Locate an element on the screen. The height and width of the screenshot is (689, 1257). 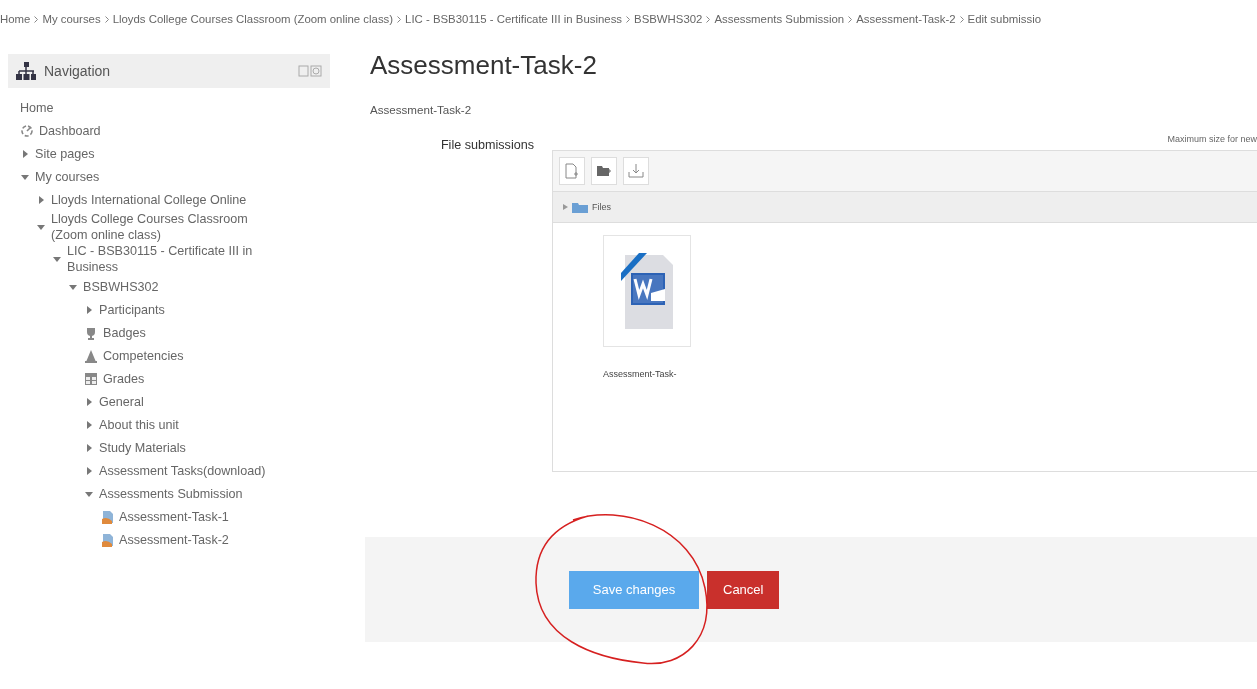
nav-item: Lloyds International College Online is located at coordinates (149, 199).